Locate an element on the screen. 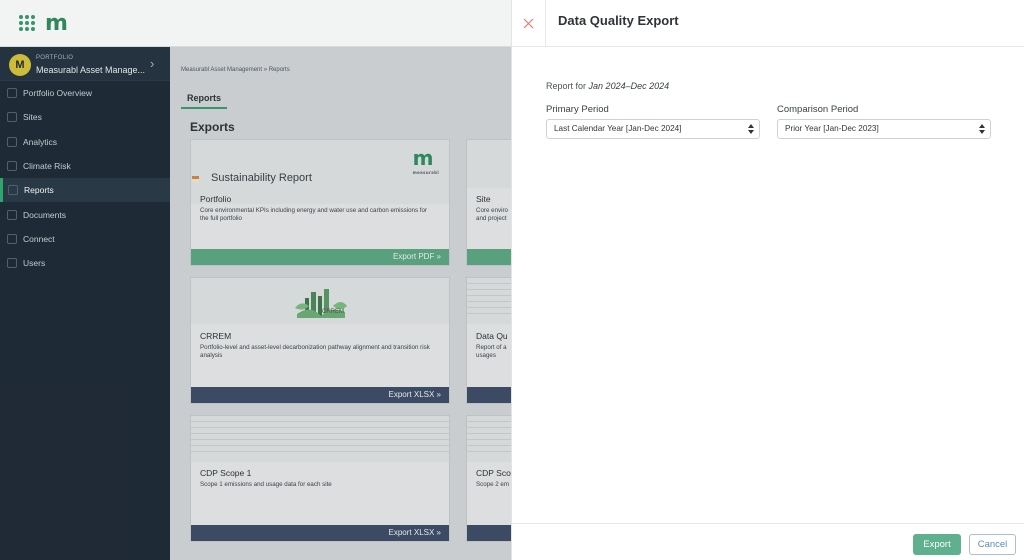 The width and height of the screenshot is (1024, 560). panel-footer: Export Cancel is located at coordinates (768, 541).